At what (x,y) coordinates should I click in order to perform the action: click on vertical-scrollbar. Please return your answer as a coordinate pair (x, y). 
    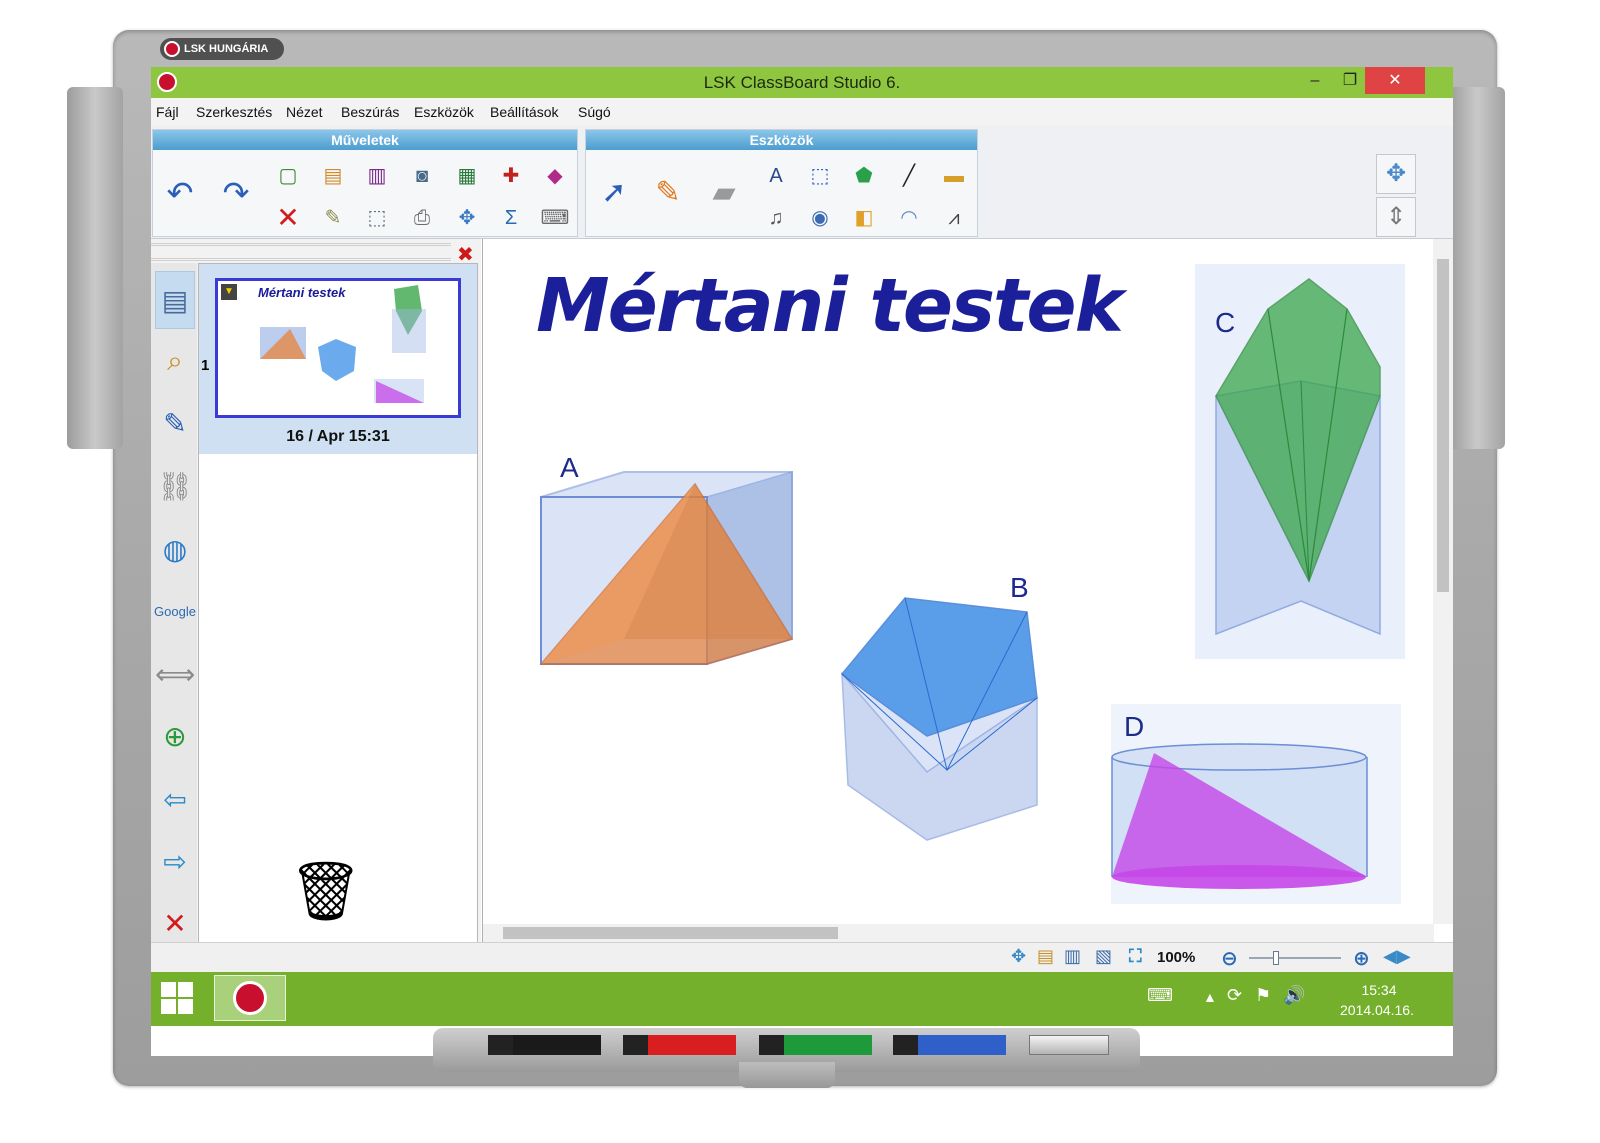
    Looking at the image, I should click on (1443, 581).